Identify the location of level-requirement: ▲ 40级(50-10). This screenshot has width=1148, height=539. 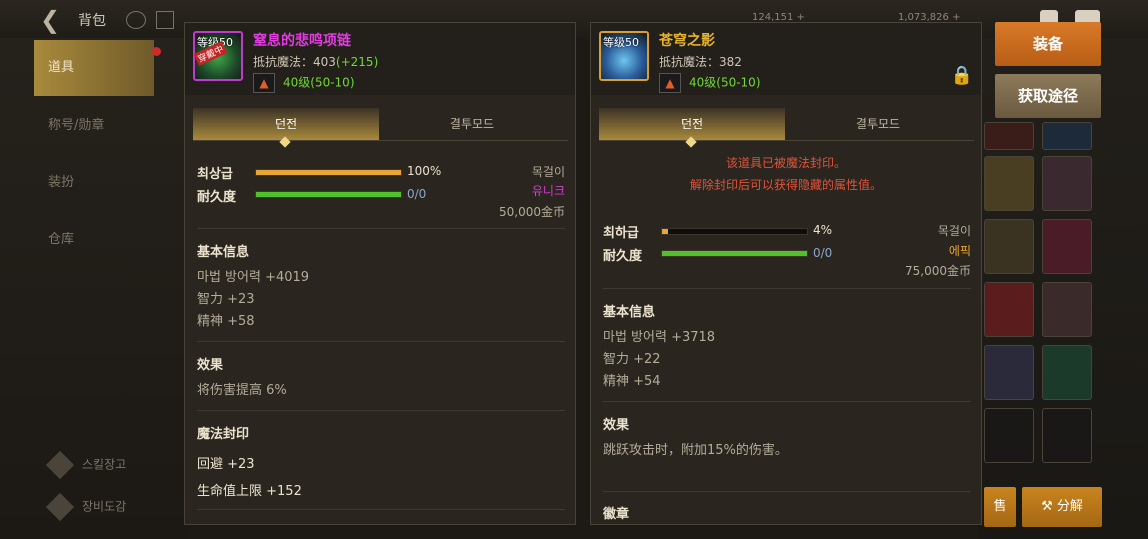
(304, 83).